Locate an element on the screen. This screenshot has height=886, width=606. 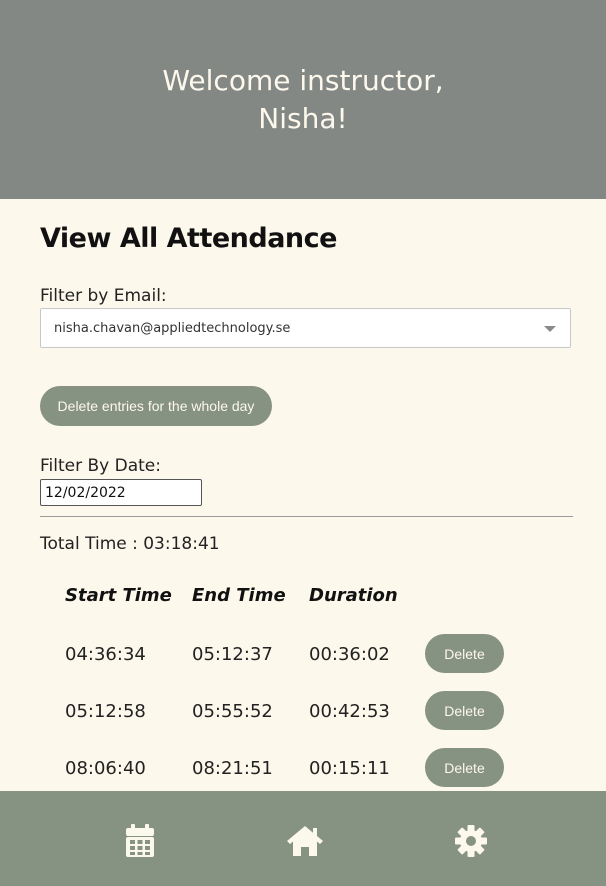
end-time-cell: 05:12:37 is located at coordinates (232, 654).